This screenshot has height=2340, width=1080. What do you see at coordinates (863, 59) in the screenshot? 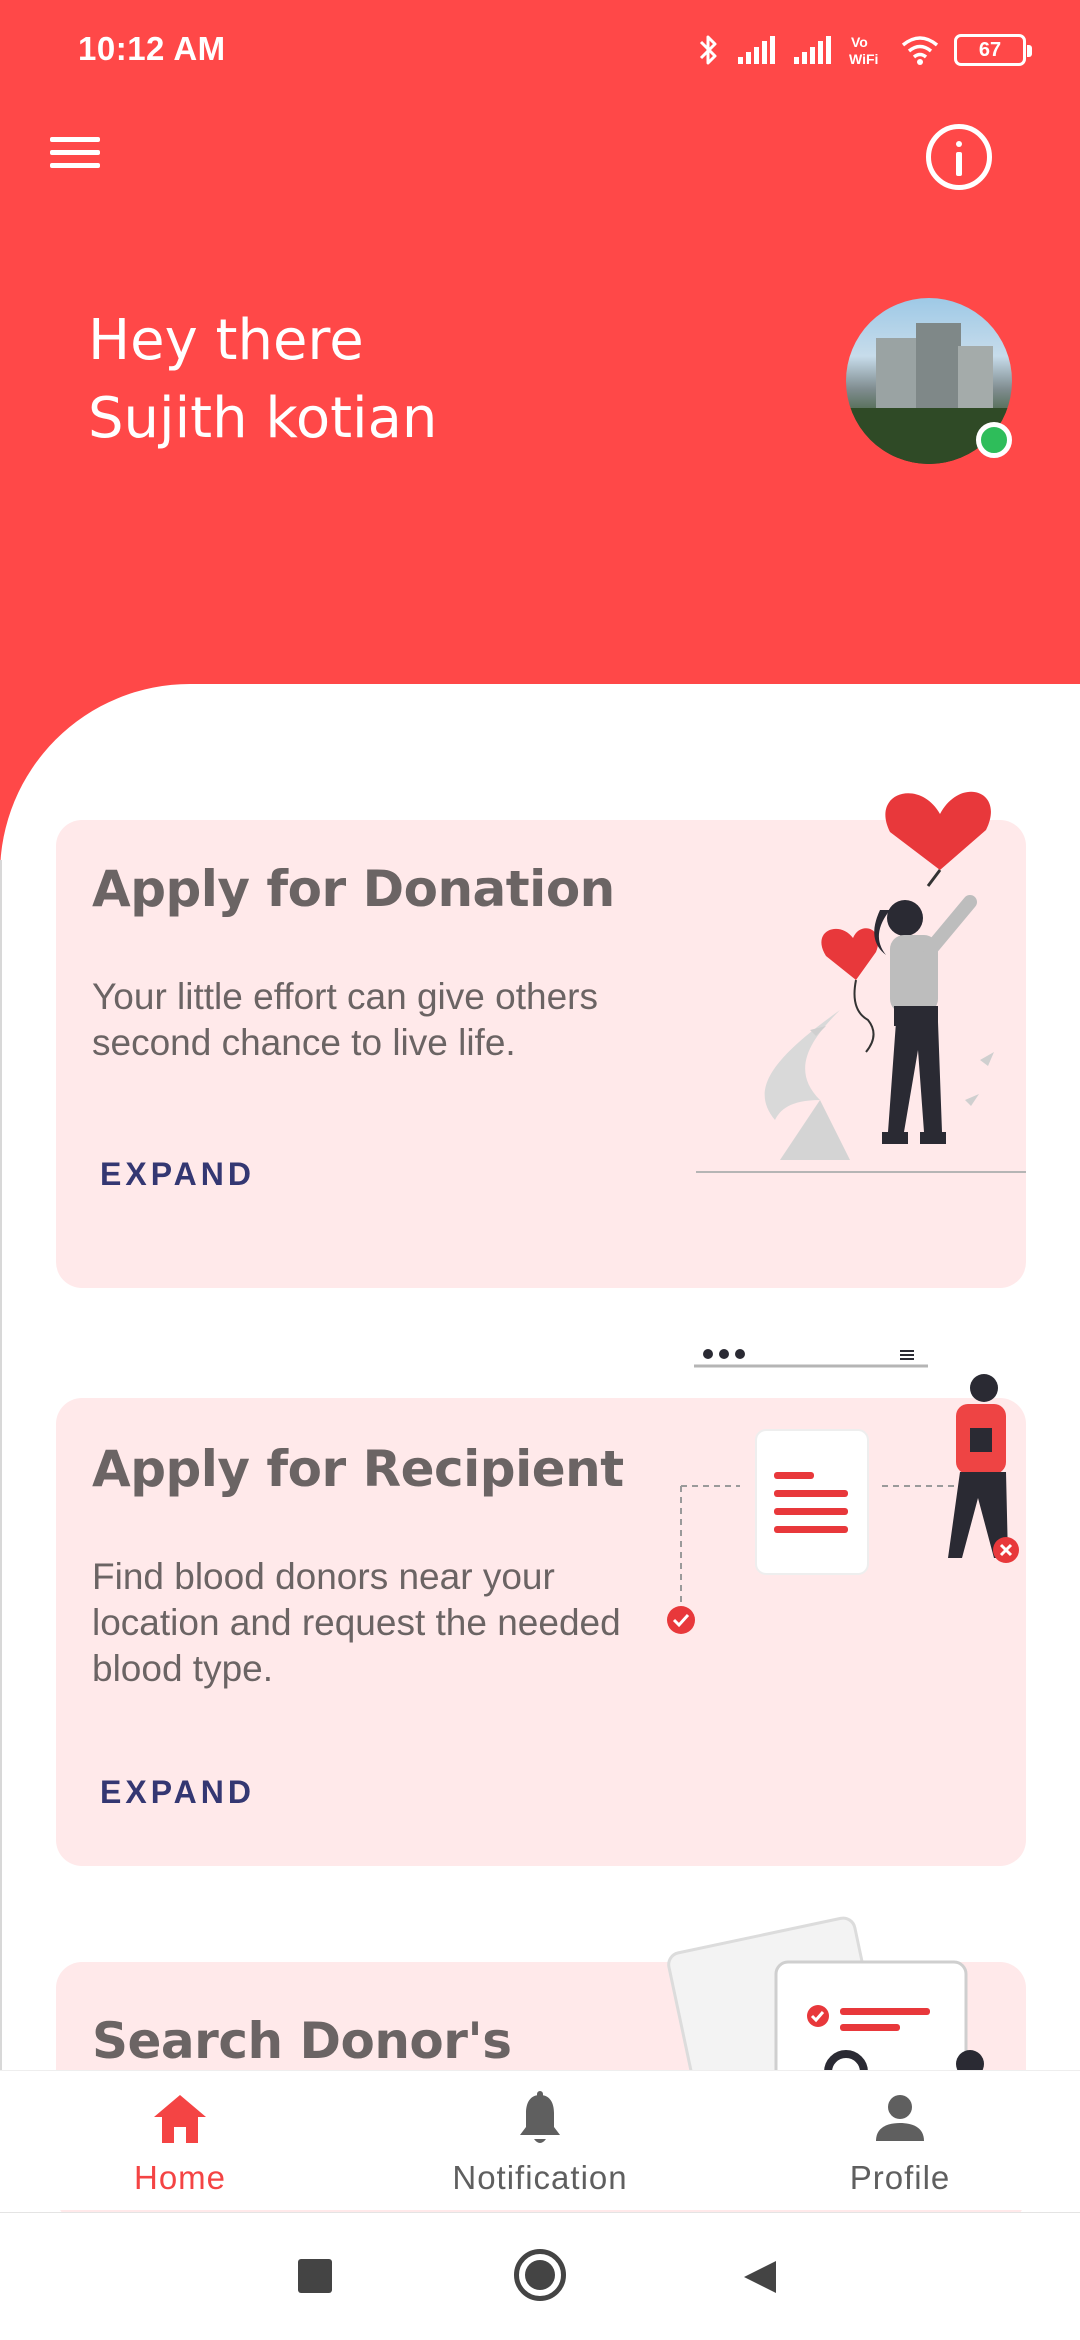
I see `svg-text: WiFi` at bounding box center [863, 59].